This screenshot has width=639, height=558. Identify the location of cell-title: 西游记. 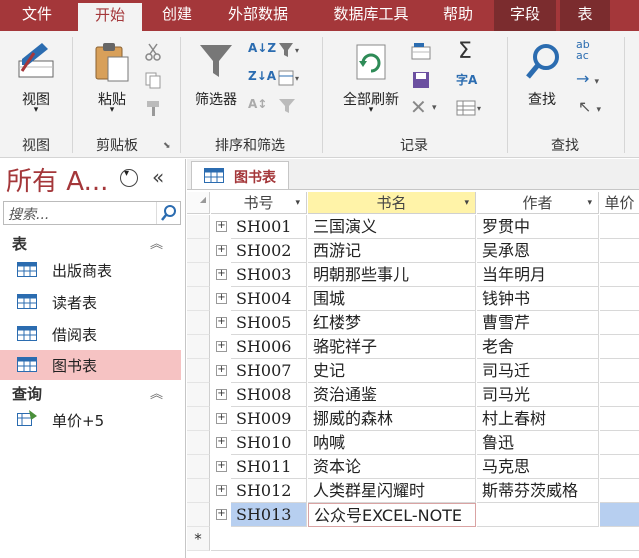
(392, 251).